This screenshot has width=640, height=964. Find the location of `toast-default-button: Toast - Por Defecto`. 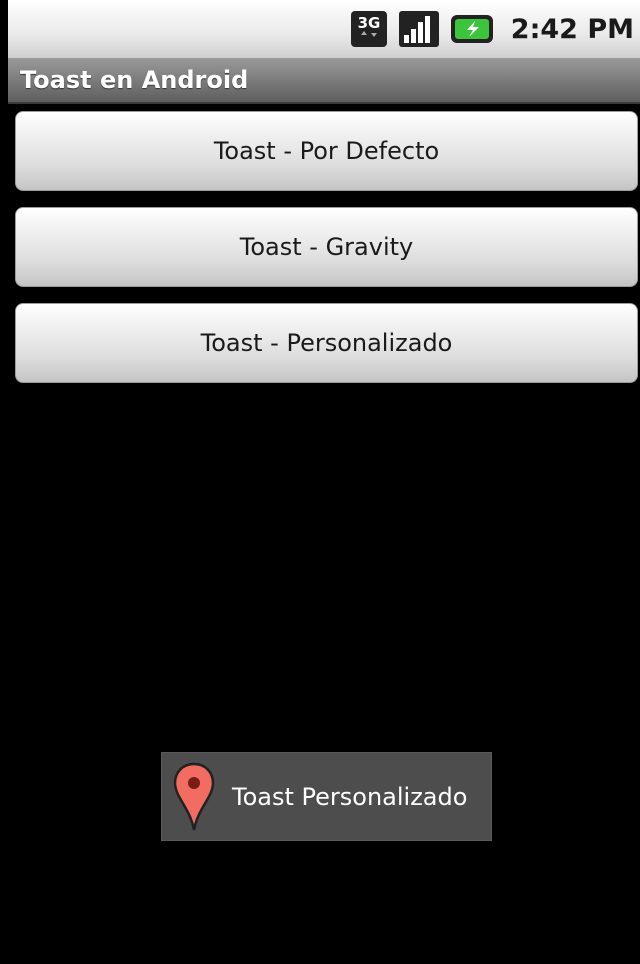

toast-default-button: Toast - Por Defecto is located at coordinates (326, 151).